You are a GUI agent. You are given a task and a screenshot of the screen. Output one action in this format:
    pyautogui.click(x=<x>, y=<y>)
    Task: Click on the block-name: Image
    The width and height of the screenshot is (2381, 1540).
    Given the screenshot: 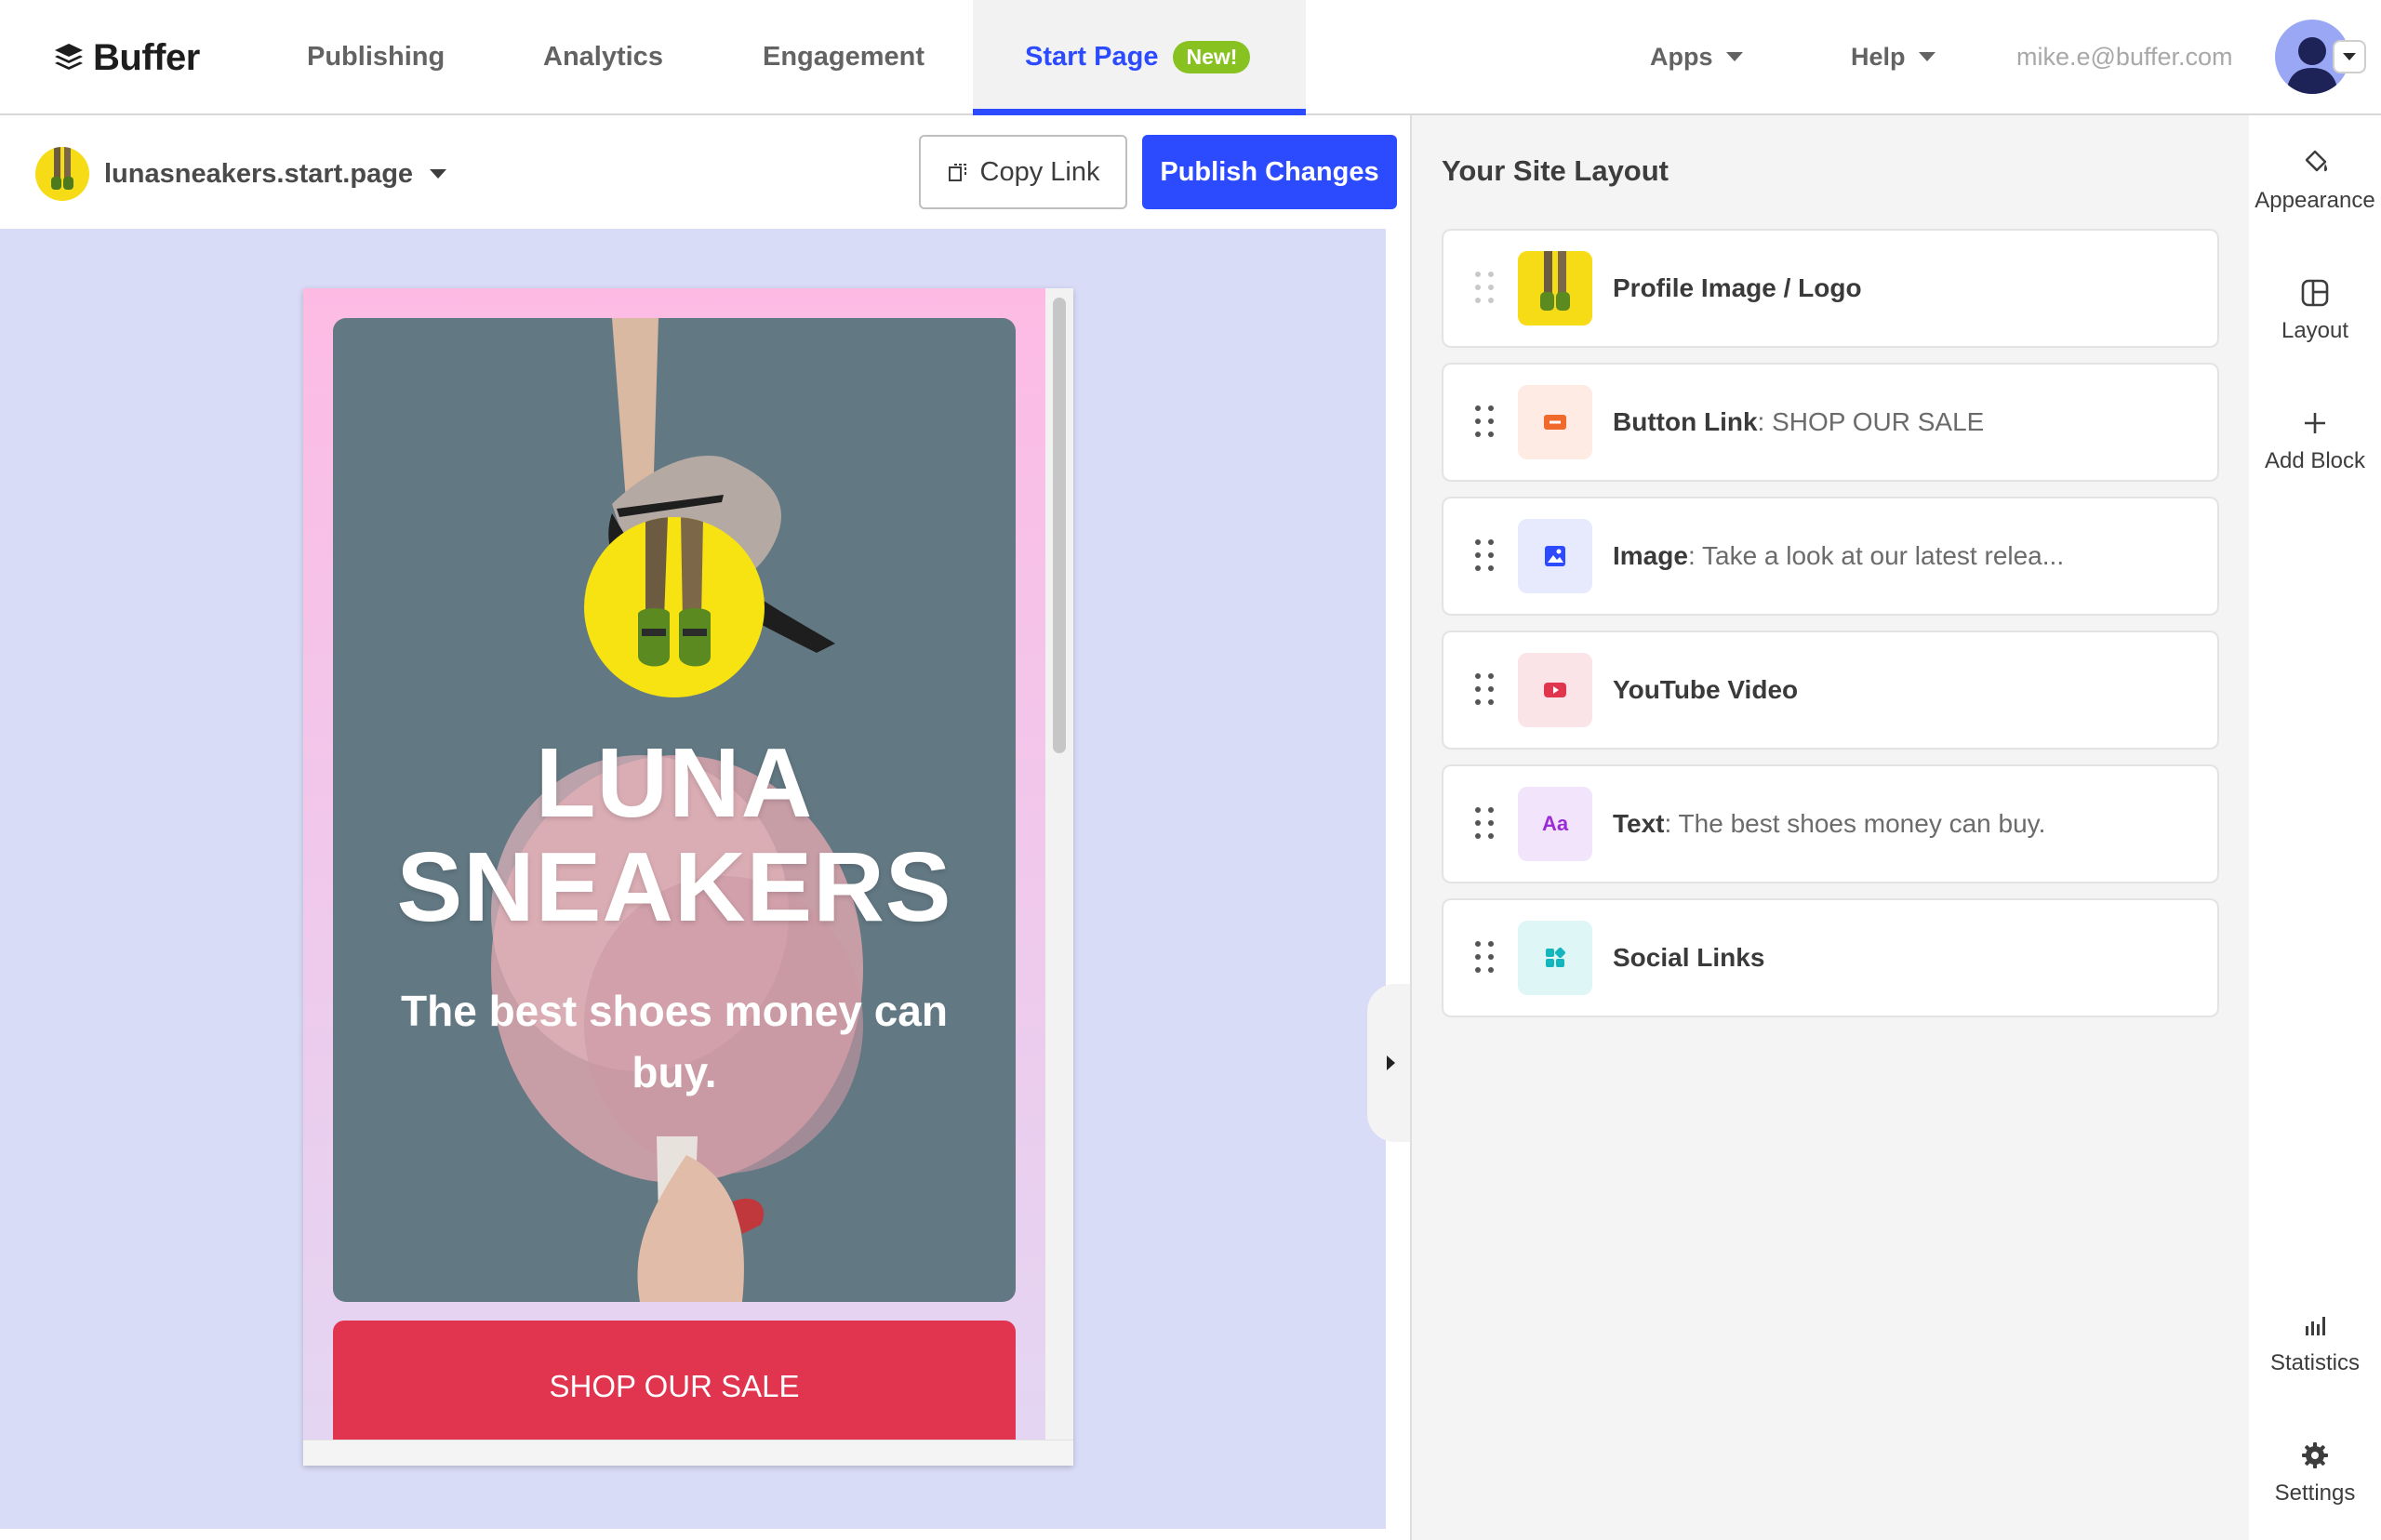 What is the action you would take?
    pyautogui.click(x=1651, y=555)
    